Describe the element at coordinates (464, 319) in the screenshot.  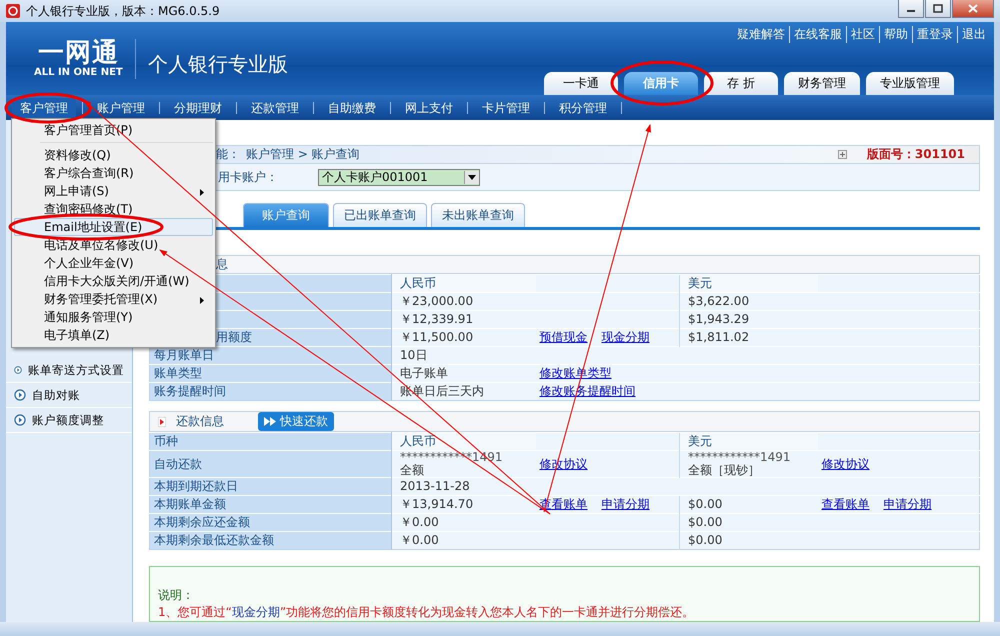
I see `table-cell: ￥12,339.91` at that location.